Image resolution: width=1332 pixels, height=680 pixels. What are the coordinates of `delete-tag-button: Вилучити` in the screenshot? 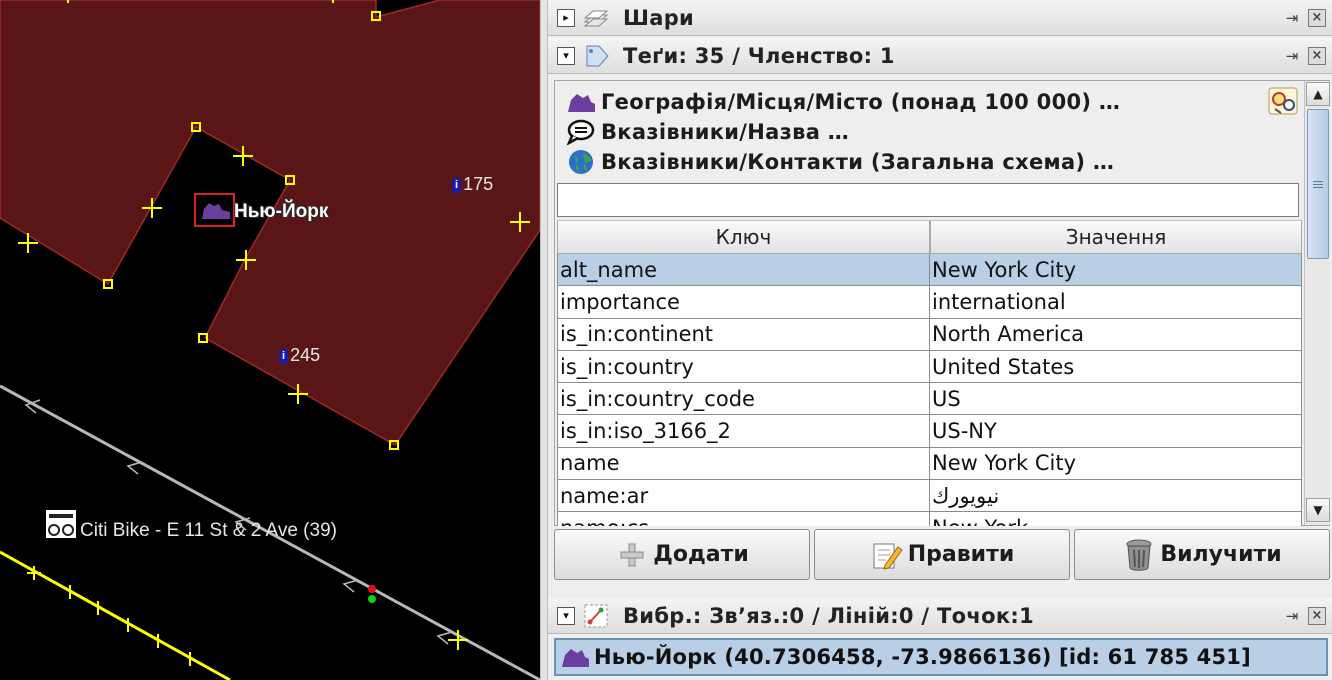 It's located at (1202, 554).